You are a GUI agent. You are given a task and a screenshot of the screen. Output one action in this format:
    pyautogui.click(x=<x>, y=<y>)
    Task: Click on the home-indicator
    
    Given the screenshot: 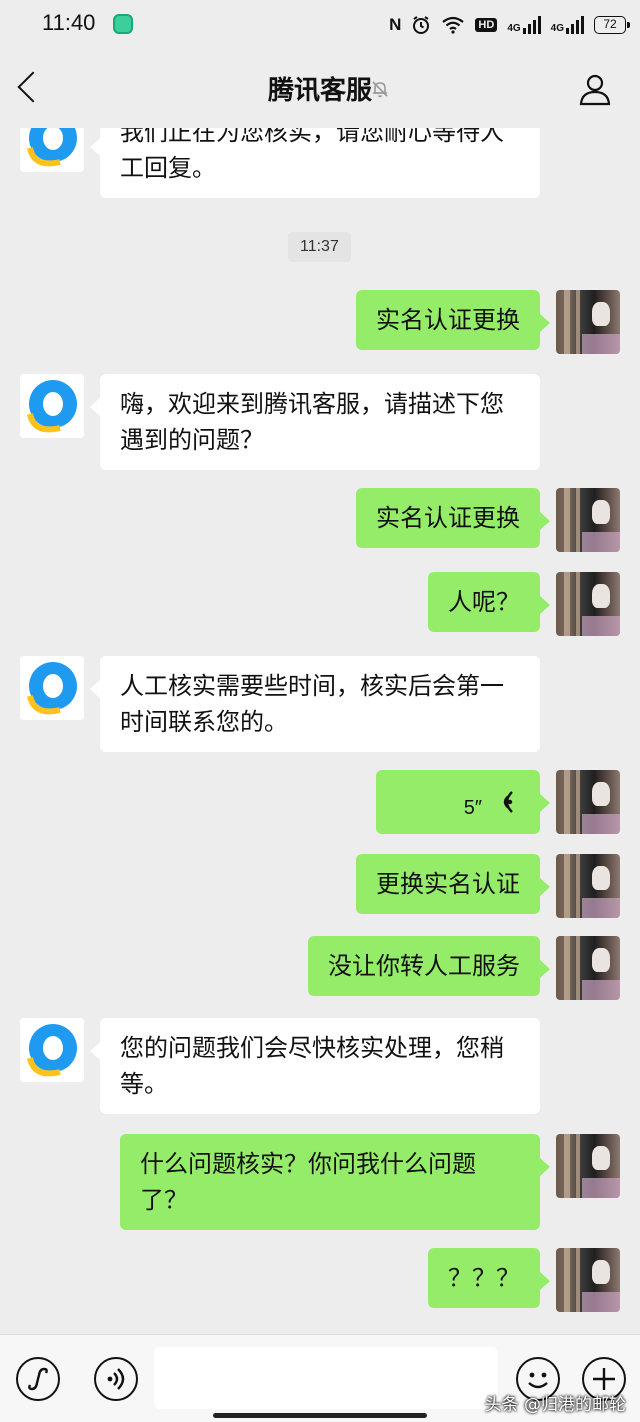 What is the action you would take?
    pyautogui.click(x=320, y=1415)
    